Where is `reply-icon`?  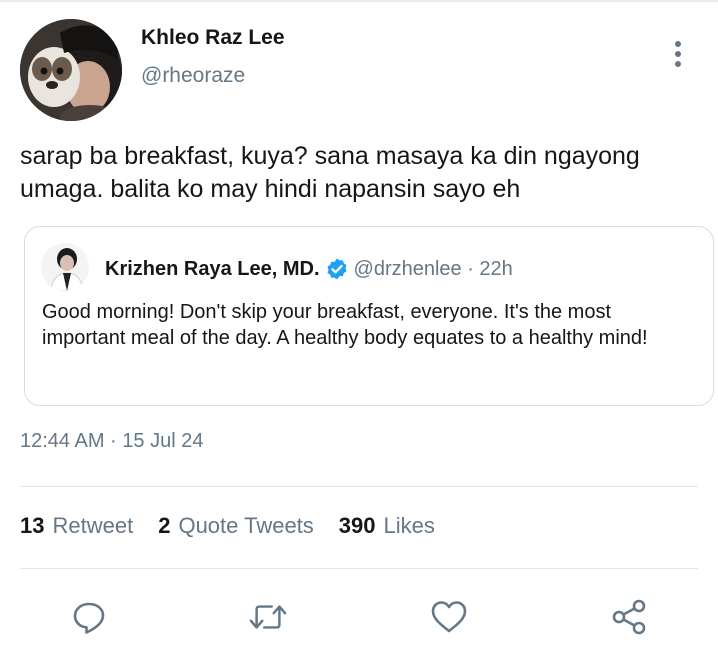
reply-icon is located at coordinates (89, 618).